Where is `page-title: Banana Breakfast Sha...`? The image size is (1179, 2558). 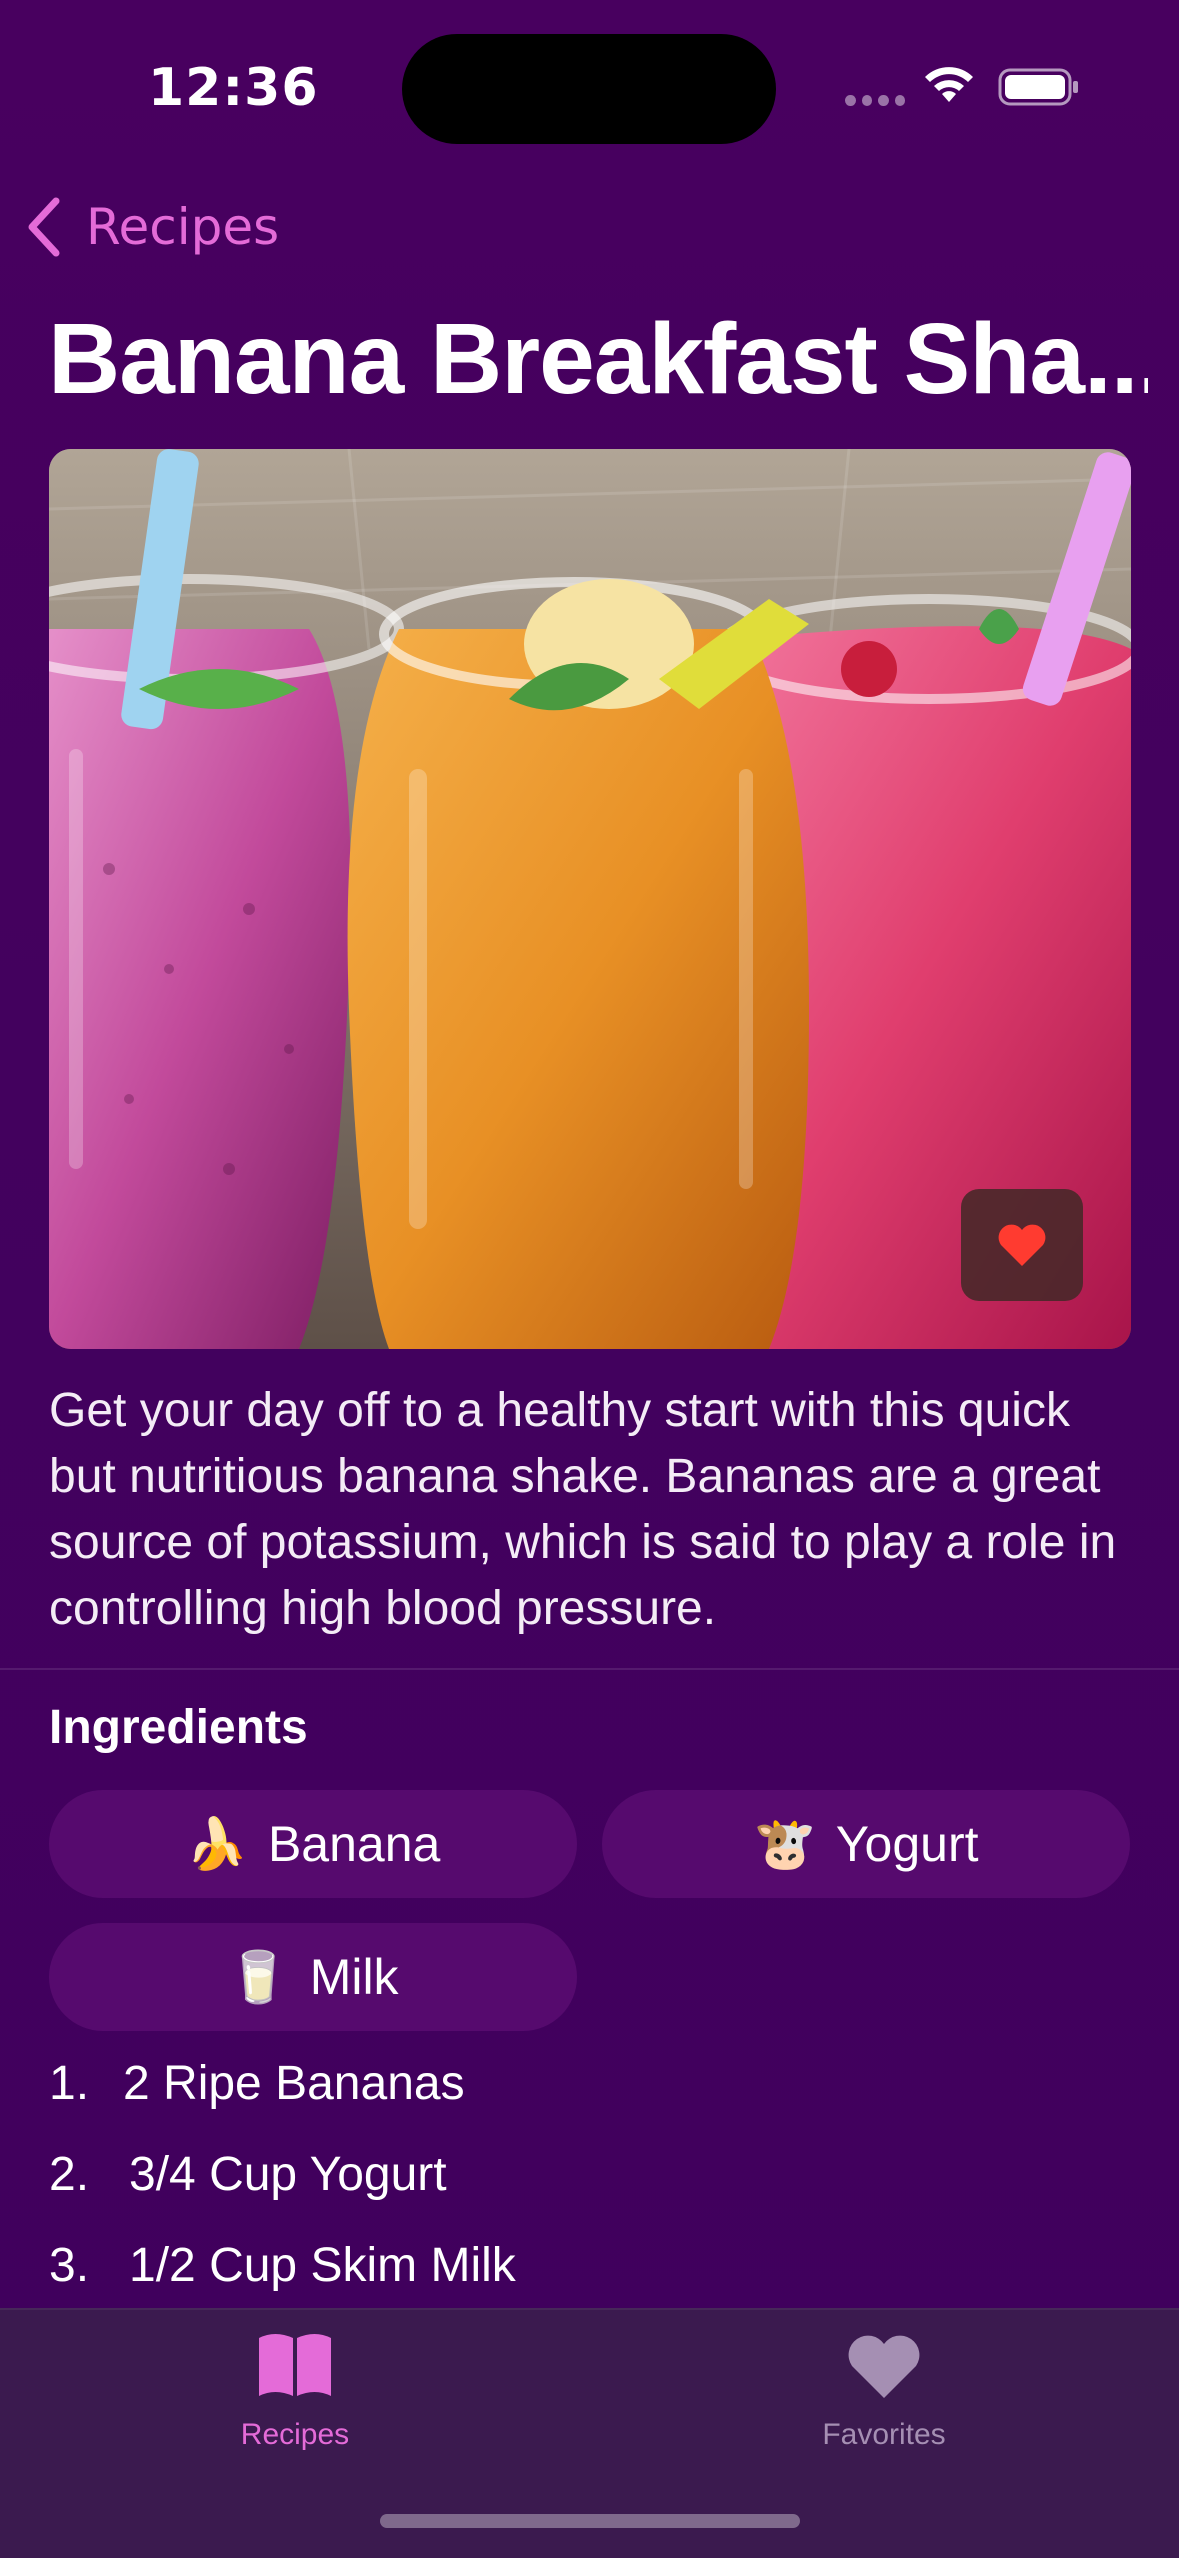 page-title: Banana Breakfast Sha... is located at coordinates (598, 359).